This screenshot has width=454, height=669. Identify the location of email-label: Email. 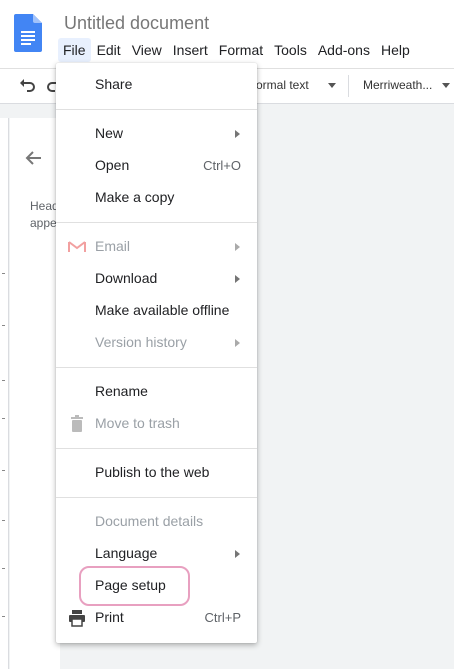
(113, 246).